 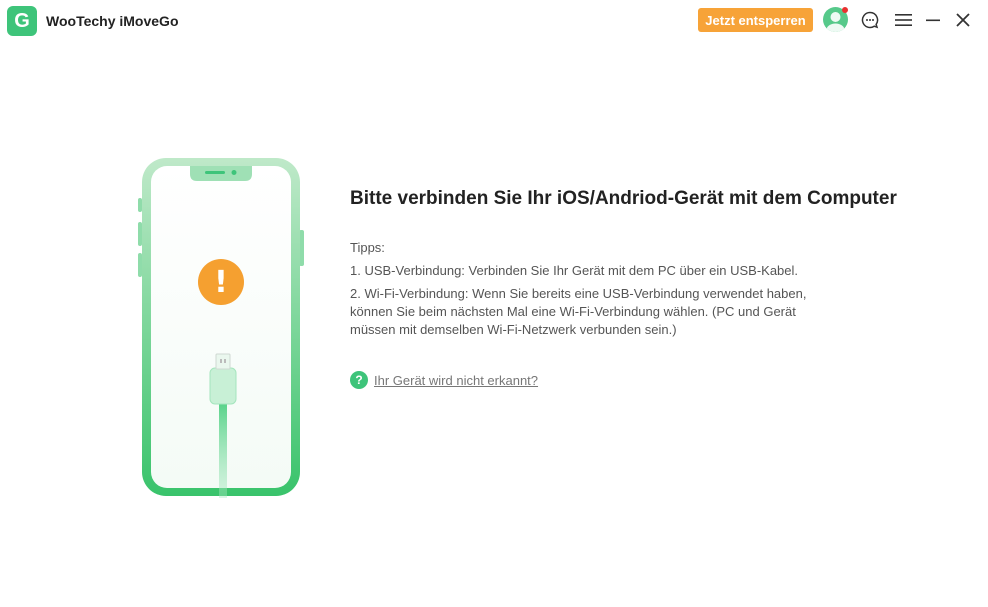 What do you see at coordinates (456, 380) in the screenshot?
I see `help-link-text: Ihr Gerät wird nicht erkannt?` at bounding box center [456, 380].